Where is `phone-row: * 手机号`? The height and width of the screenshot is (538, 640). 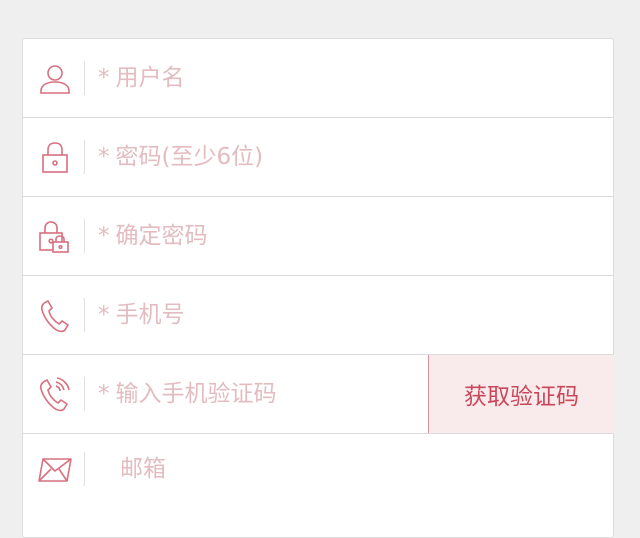
phone-row: * 手机号 is located at coordinates (318, 315).